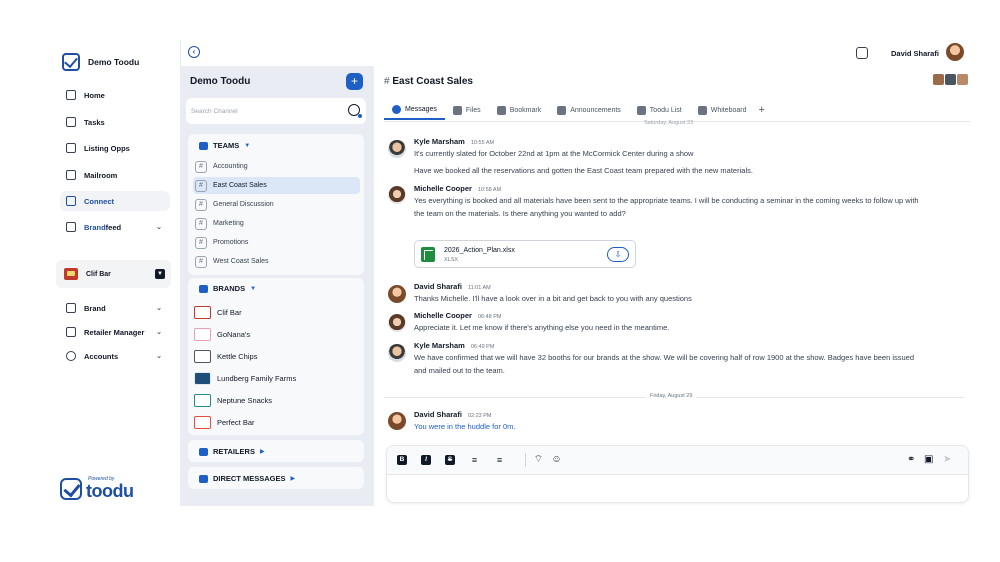 The image size is (1000, 562). Describe the element at coordinates (100, 62) in the screenshot. I see `workspace-header: Demo Toodu` at that location.